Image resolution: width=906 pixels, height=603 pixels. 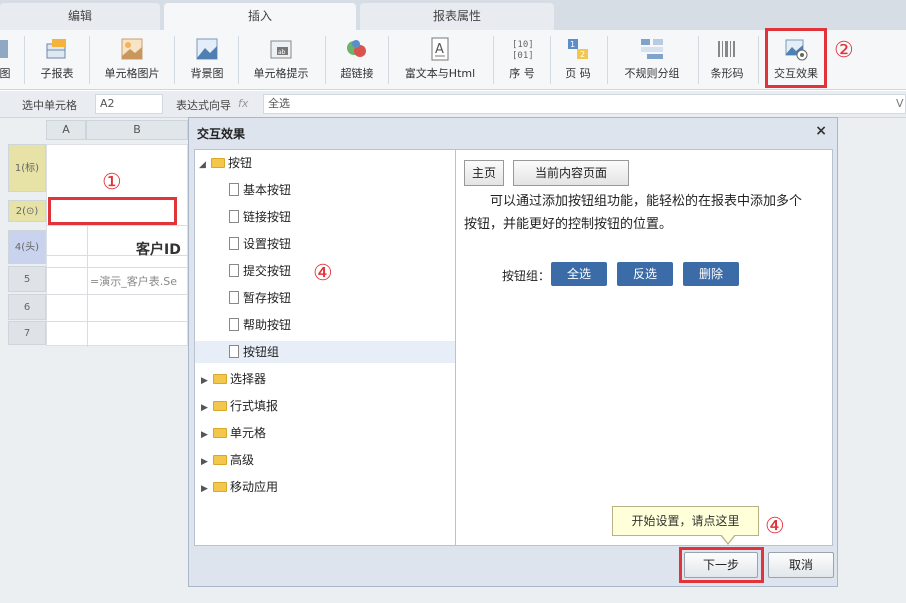 What do you see at coordinates (205, 165) in the screenshot?
I see `collapse-arrow-icon: ◢` at bounding box center [205, 165].